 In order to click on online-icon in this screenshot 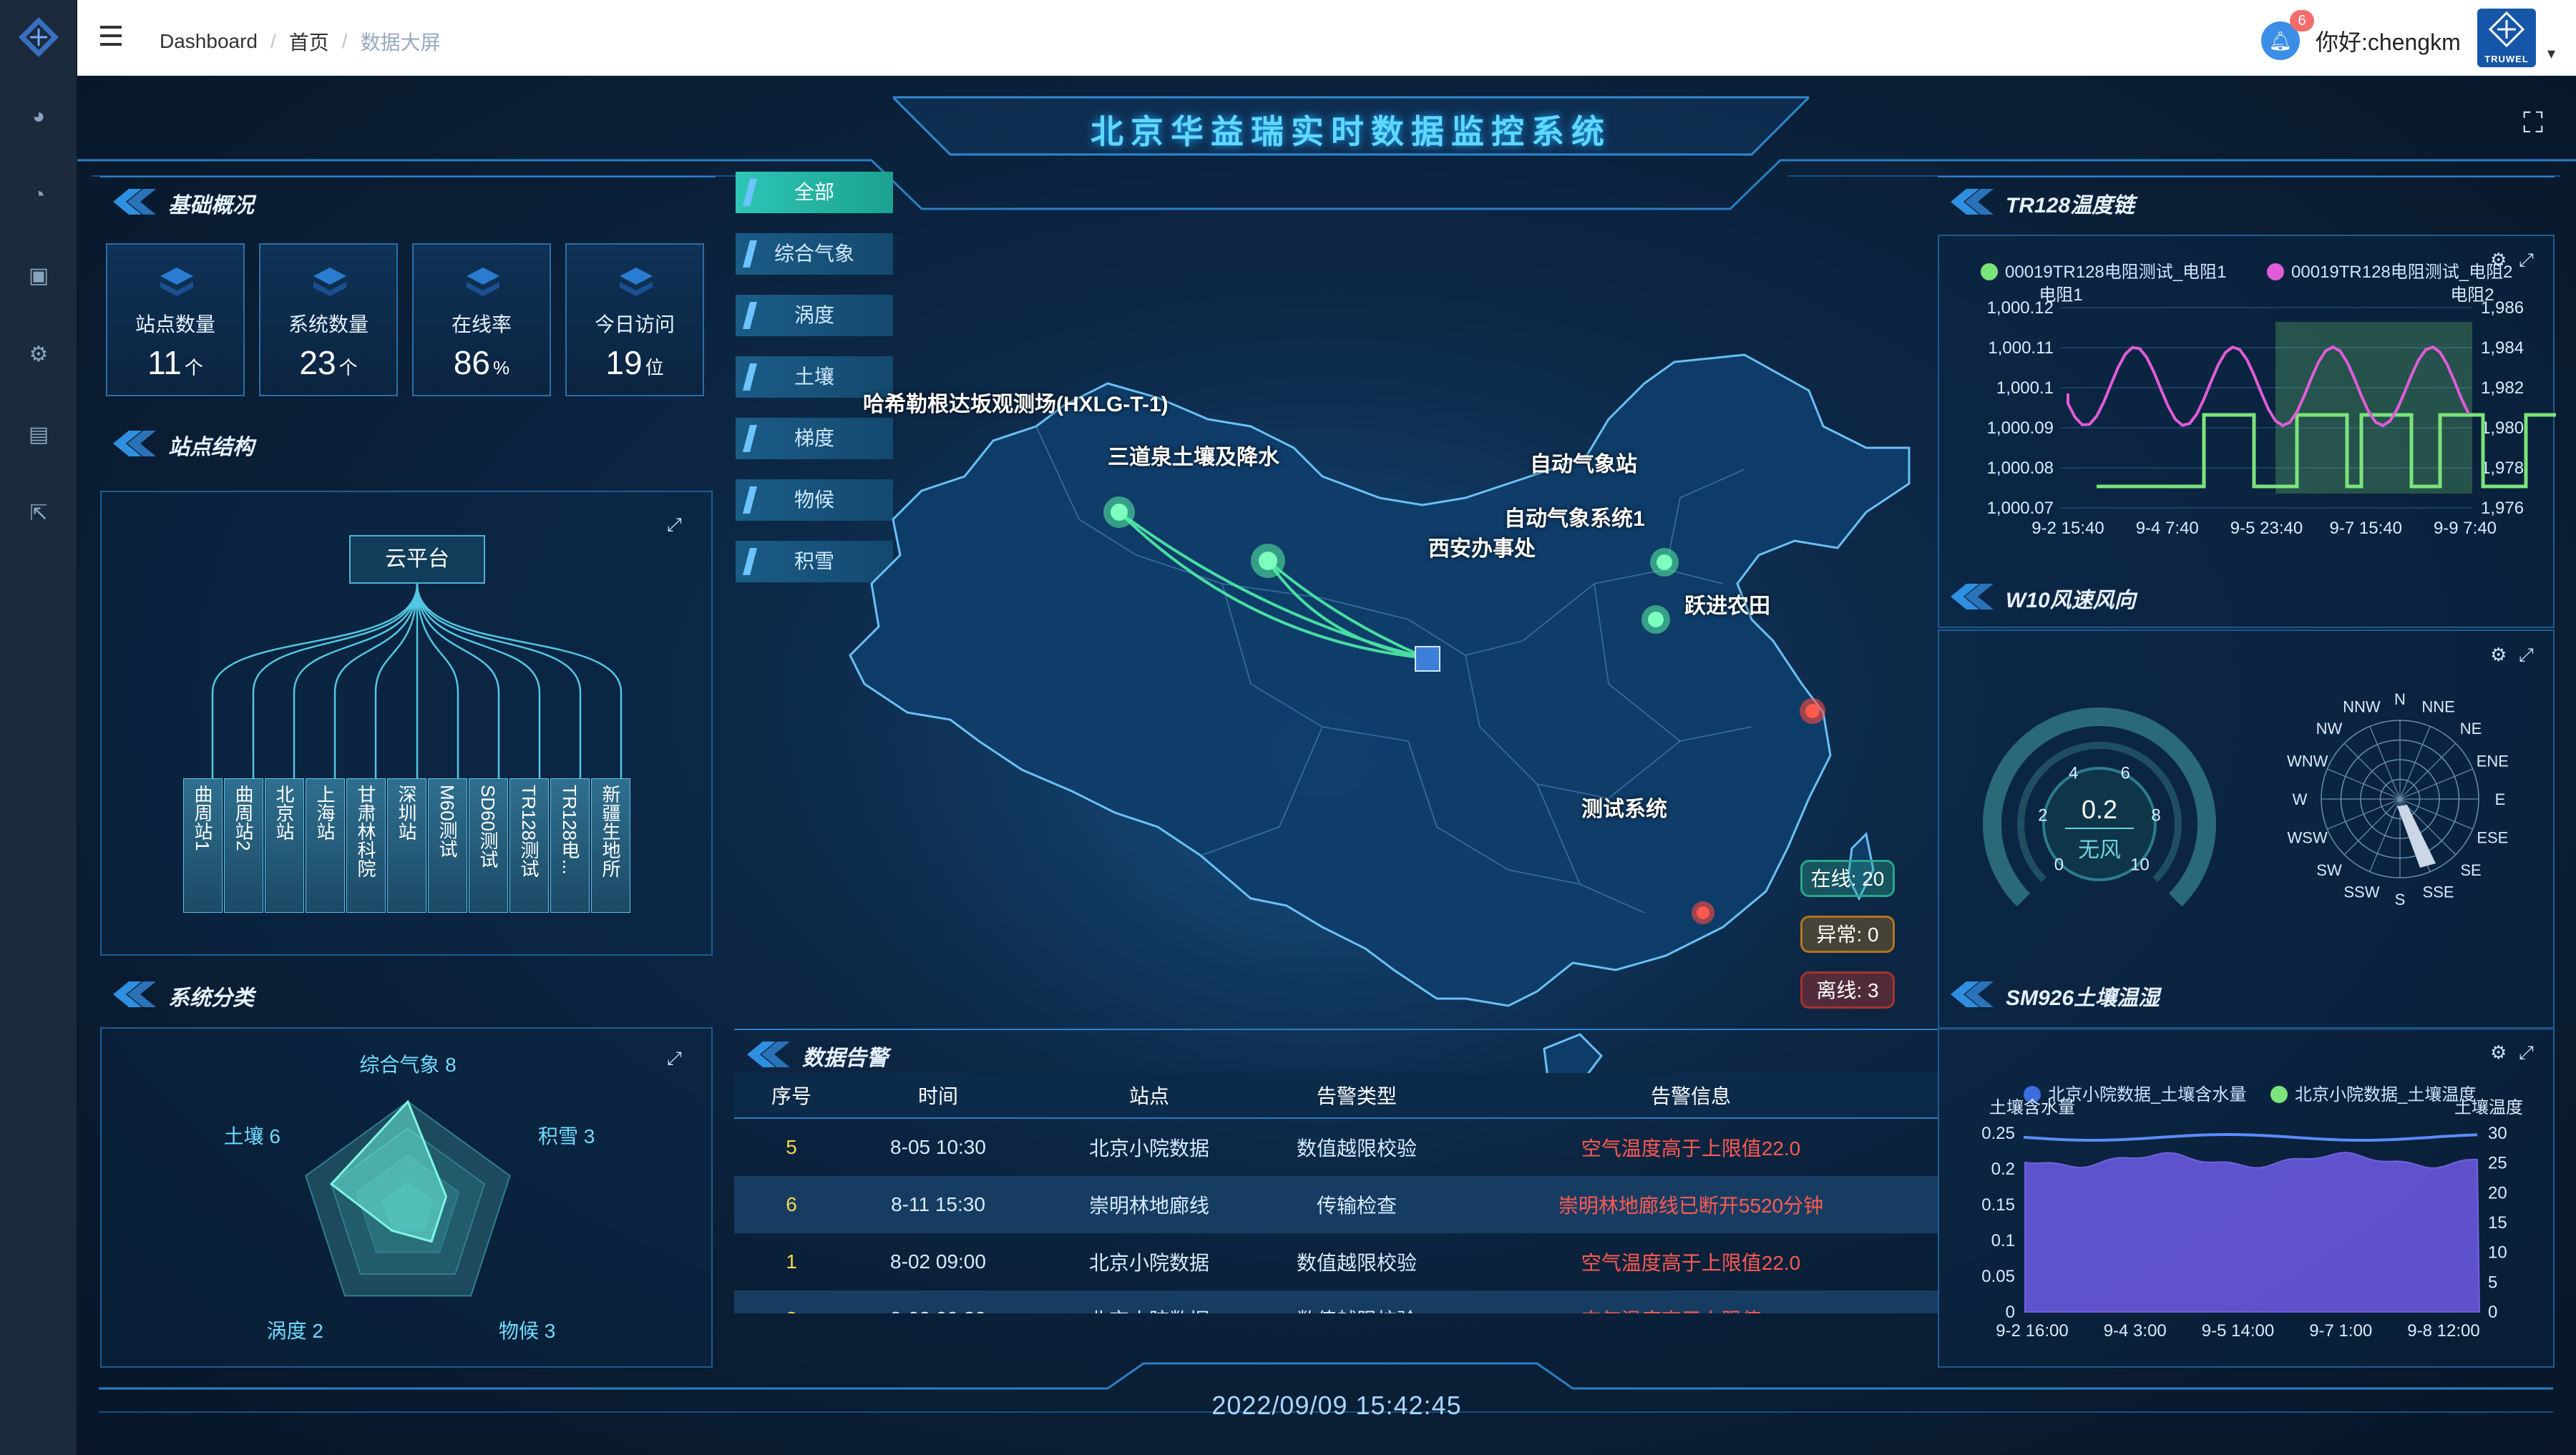, I will do `click(483, 282)`.